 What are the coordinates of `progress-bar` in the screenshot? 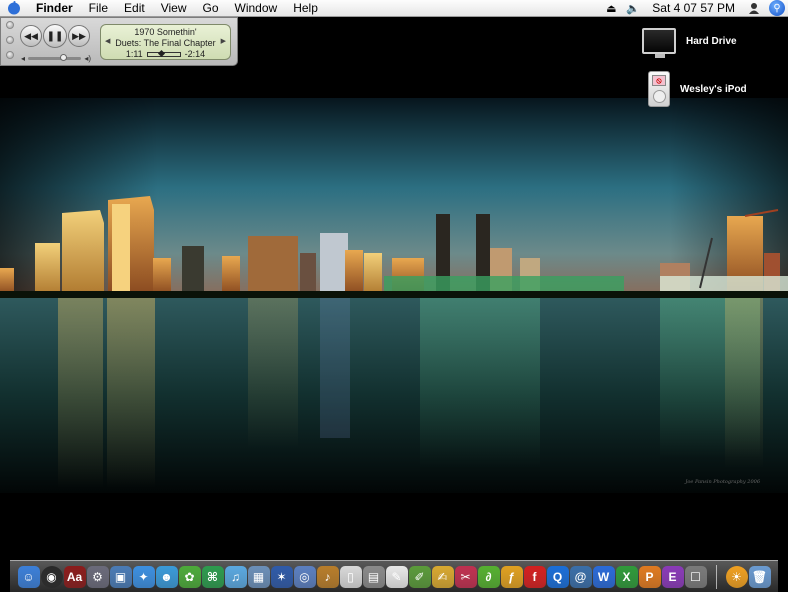 It's located at (163, 53).